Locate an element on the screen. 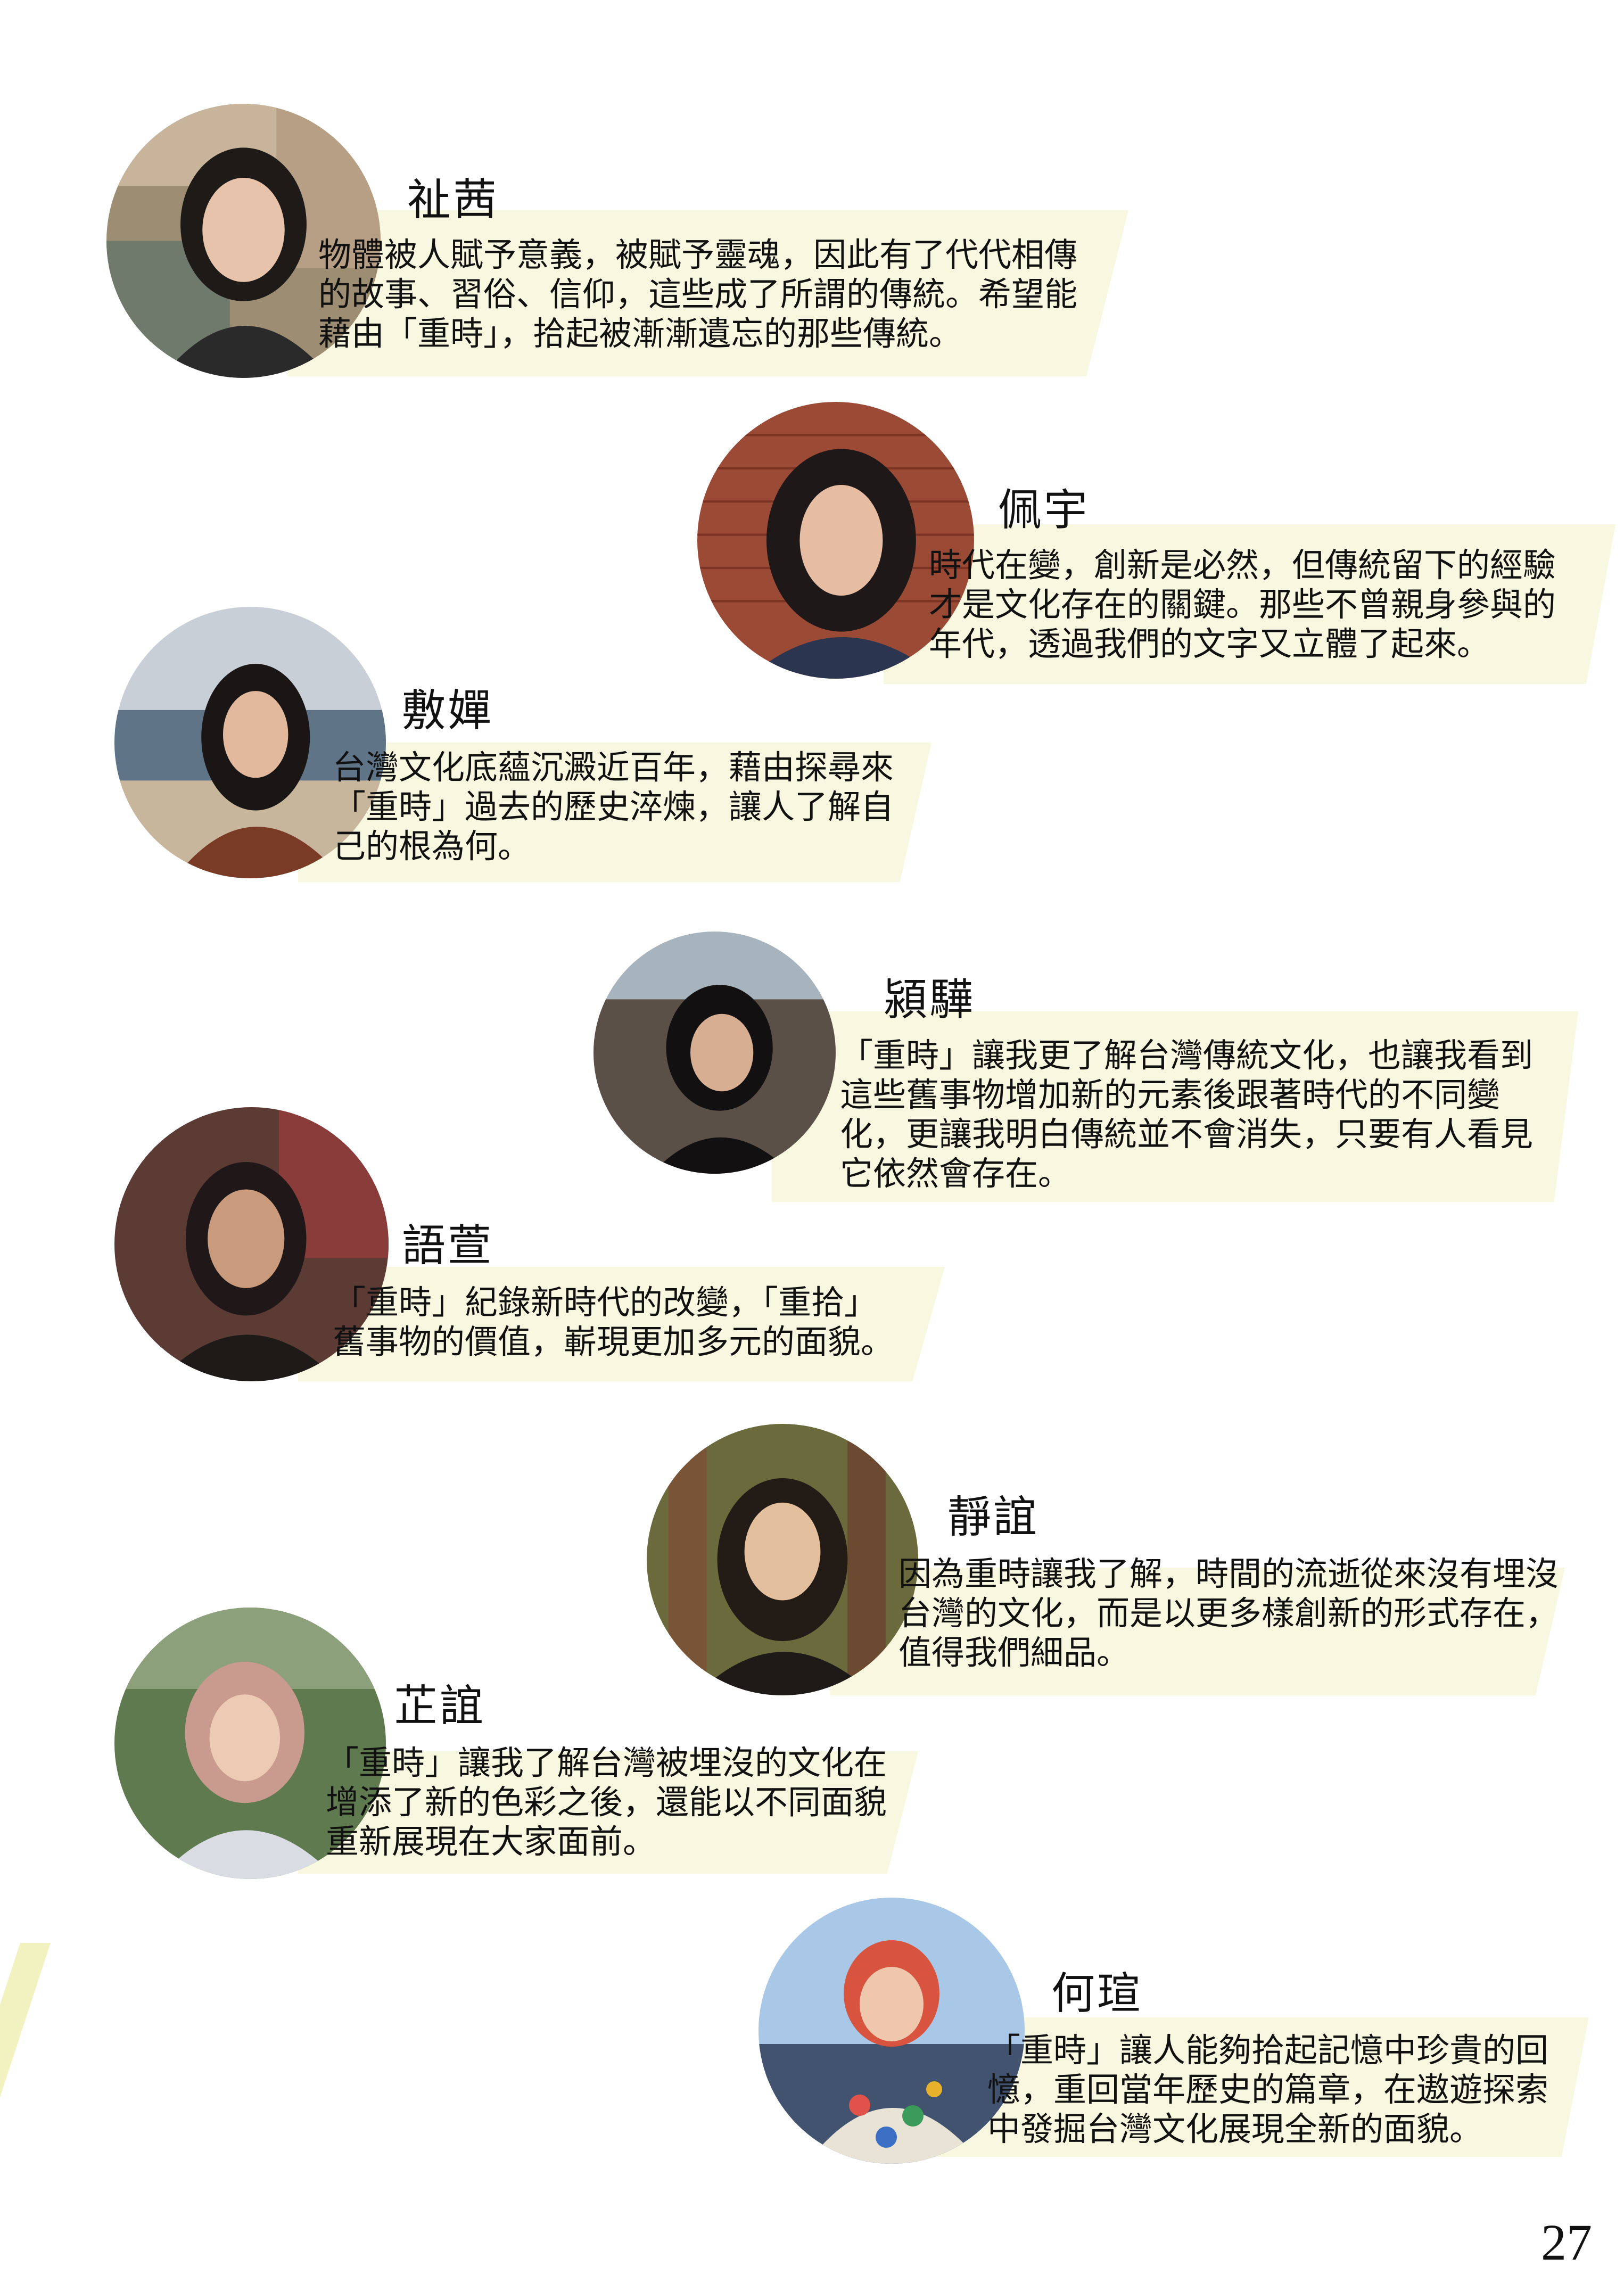 Image resolution: width=1624 pixels, height=2291 pixels. profile-8-quote-line: 中發掘台灣文化展現全新的面貌。 is located at coordinates (1235, 2129).